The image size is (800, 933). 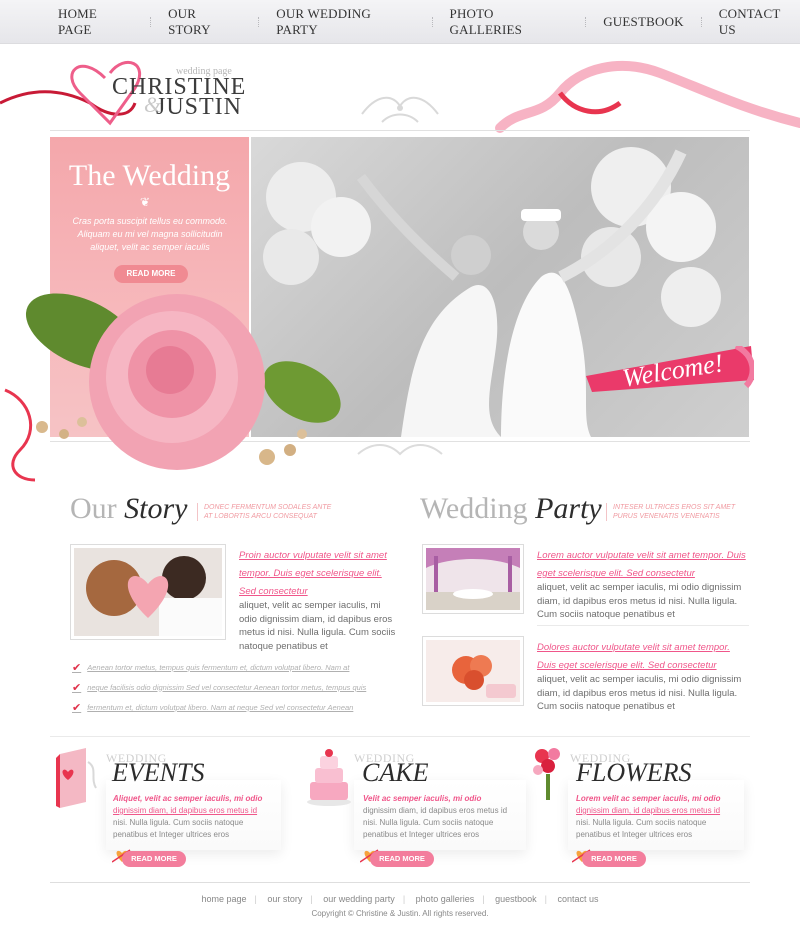 What do you see at coordinates (359, 899) in the screenshot?
I see `footer-link-wedding-party: our wedding party` at bounding box center [359, 899].